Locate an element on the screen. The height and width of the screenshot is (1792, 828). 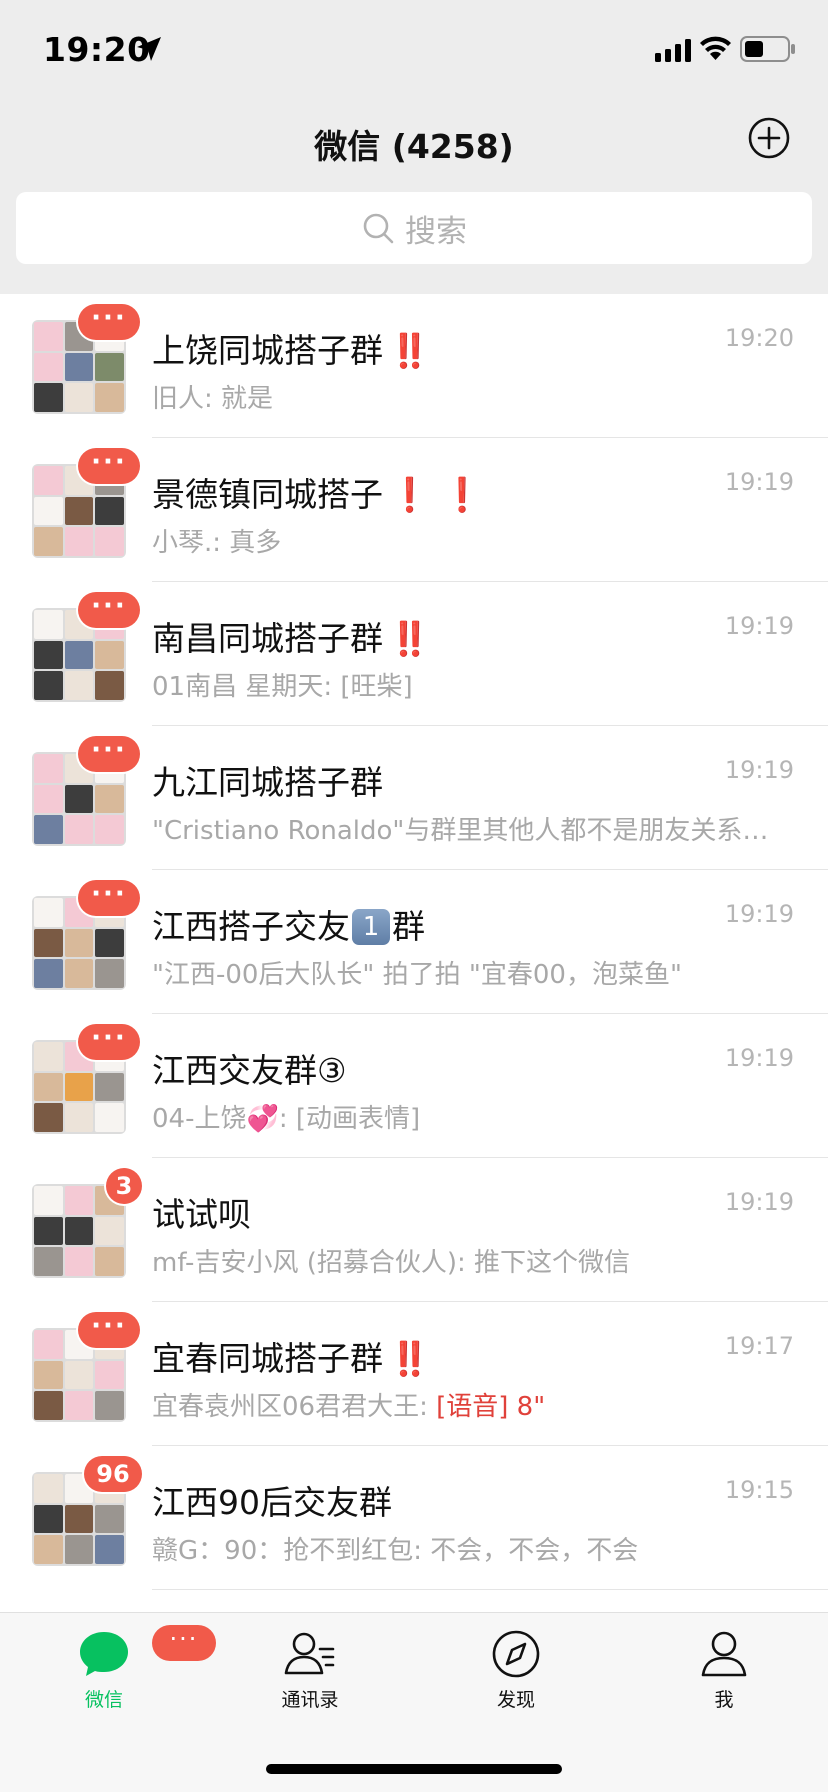
unread-count-badge: 3 is located at coordinates (124, 1186).